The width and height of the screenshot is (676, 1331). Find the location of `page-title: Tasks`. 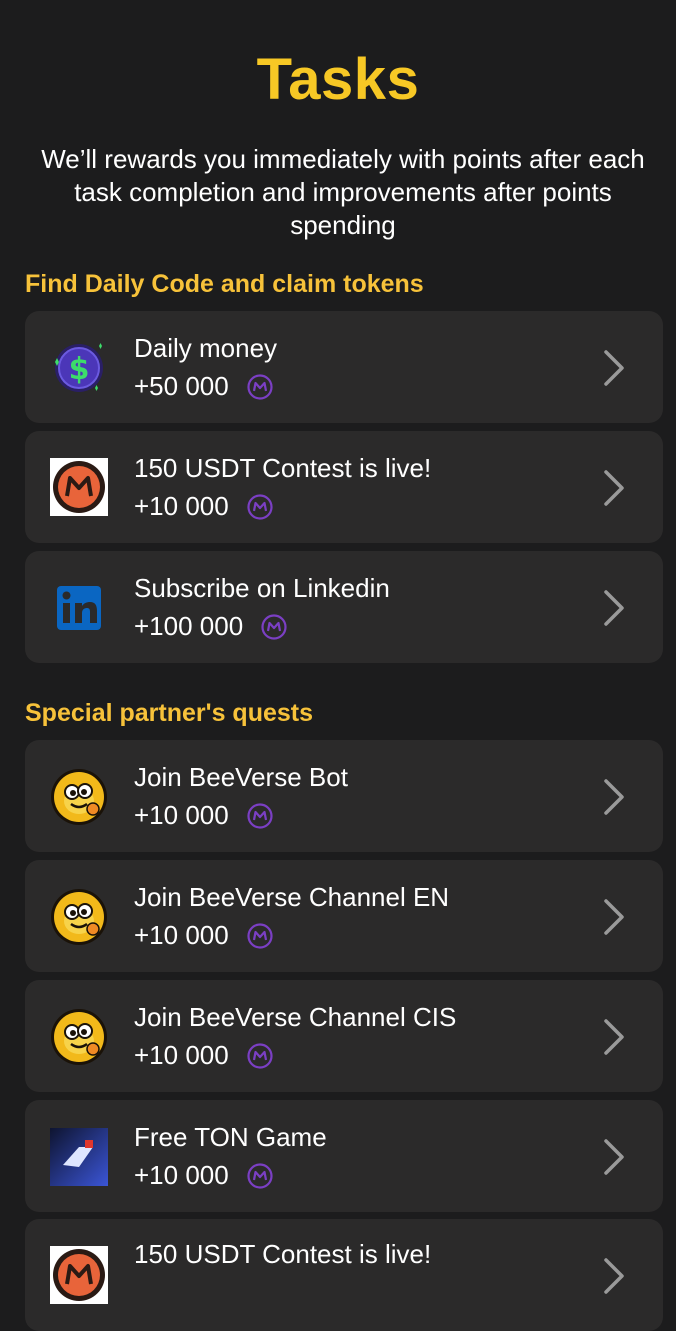

page-title: Tasks is located at coordinates (338, 79).